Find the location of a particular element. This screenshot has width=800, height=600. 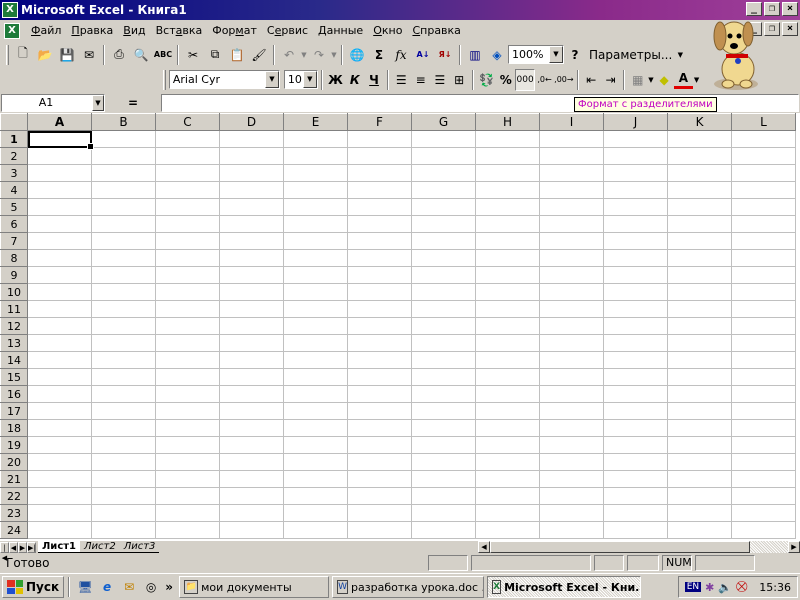

first-sheet-icon: |◀ is located at coordinates (4, 551).